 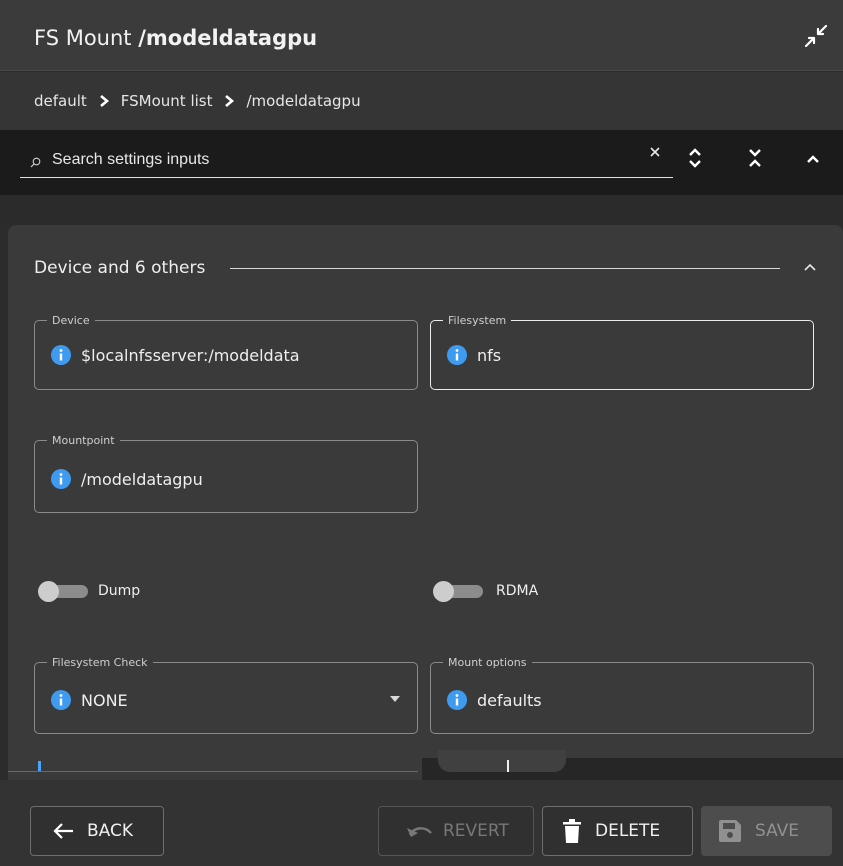 I want to click on revert-button: REVERT, so click(x=456, y=831).